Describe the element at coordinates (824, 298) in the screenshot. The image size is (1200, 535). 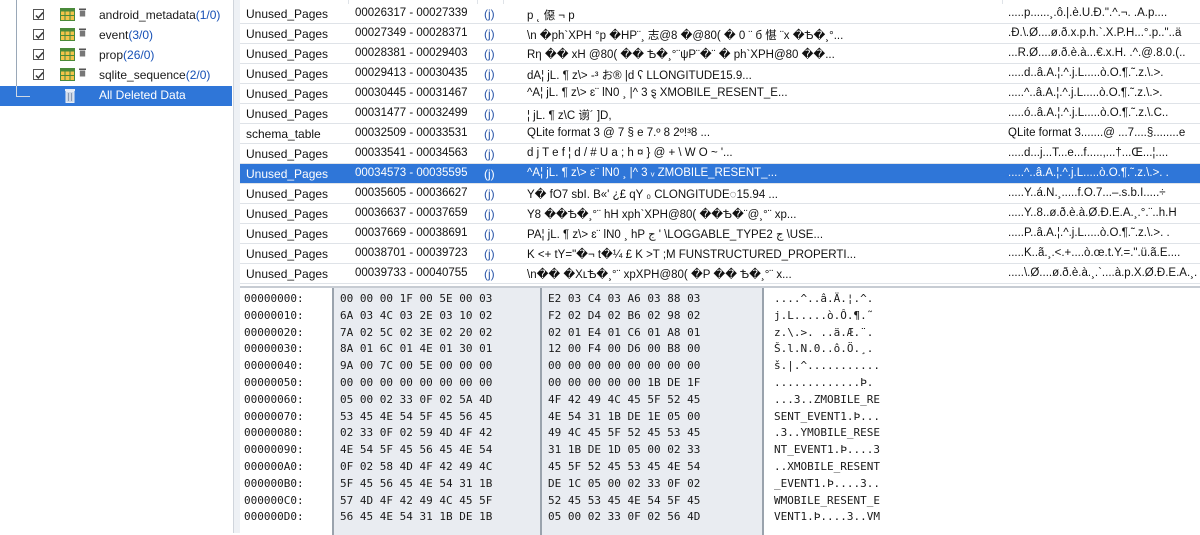
I see `hex-ascii-text: ....^..â.Ä.¦.^.` at that location.